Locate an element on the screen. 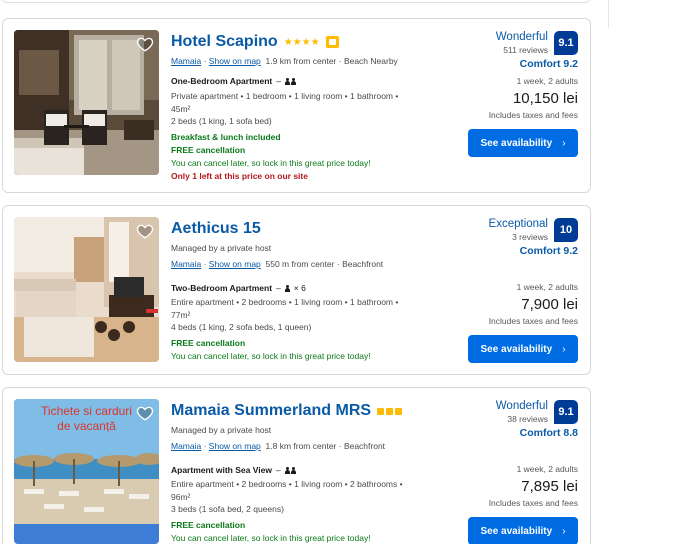  property-title-row: Mamaia Summerland MRS is located at coordinates (287, 411).